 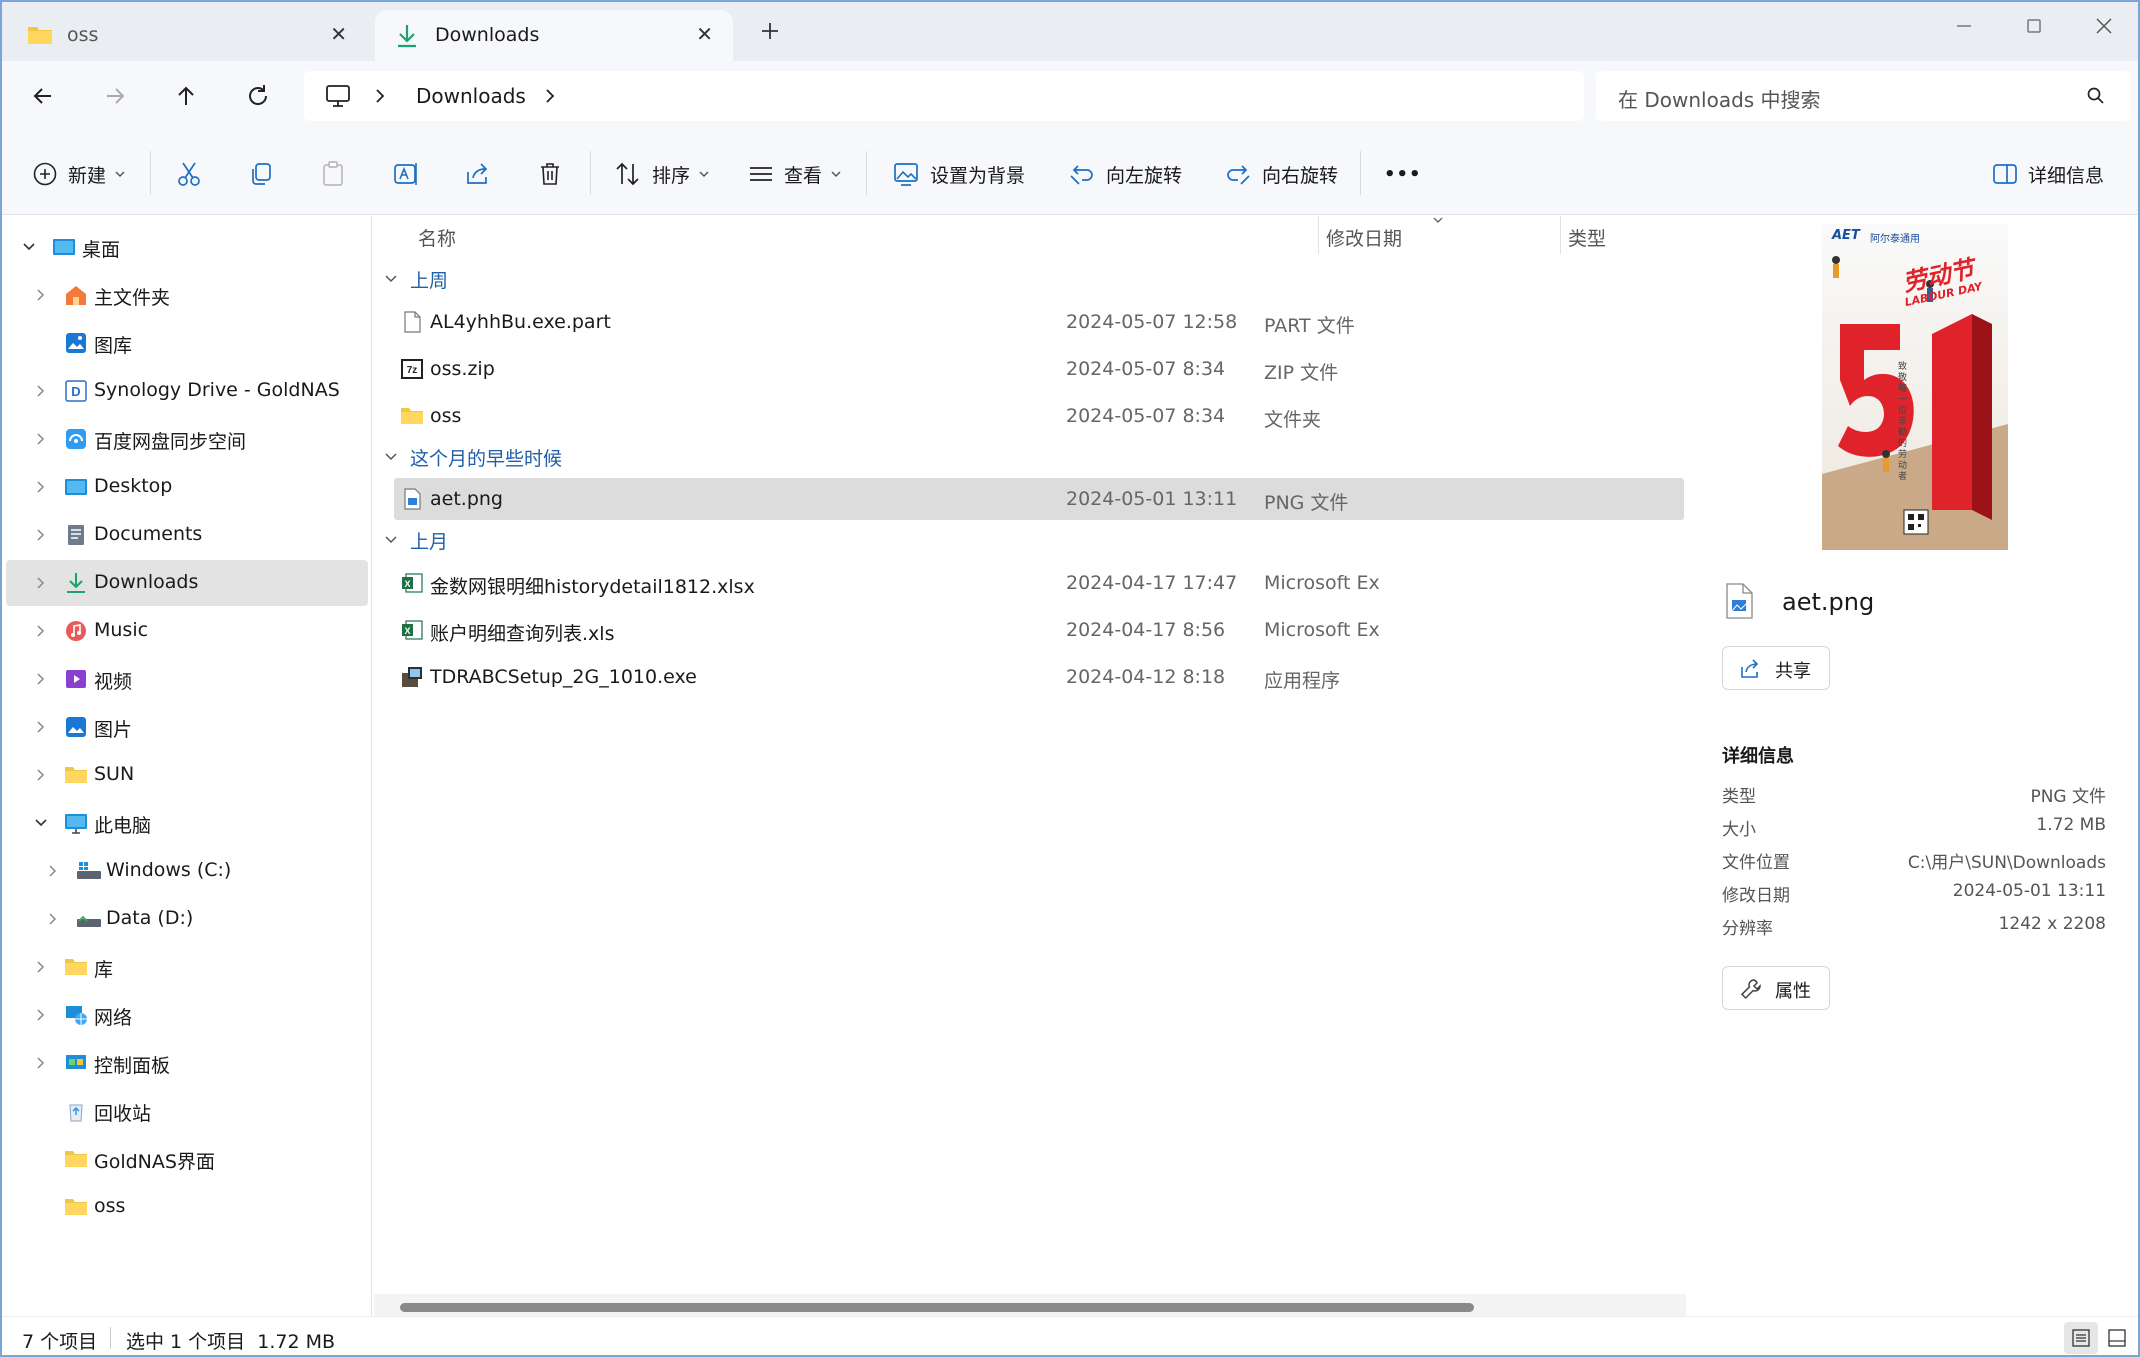 I want to click on sidebar-item-gallery: 图库, so click(x=187, y=343).